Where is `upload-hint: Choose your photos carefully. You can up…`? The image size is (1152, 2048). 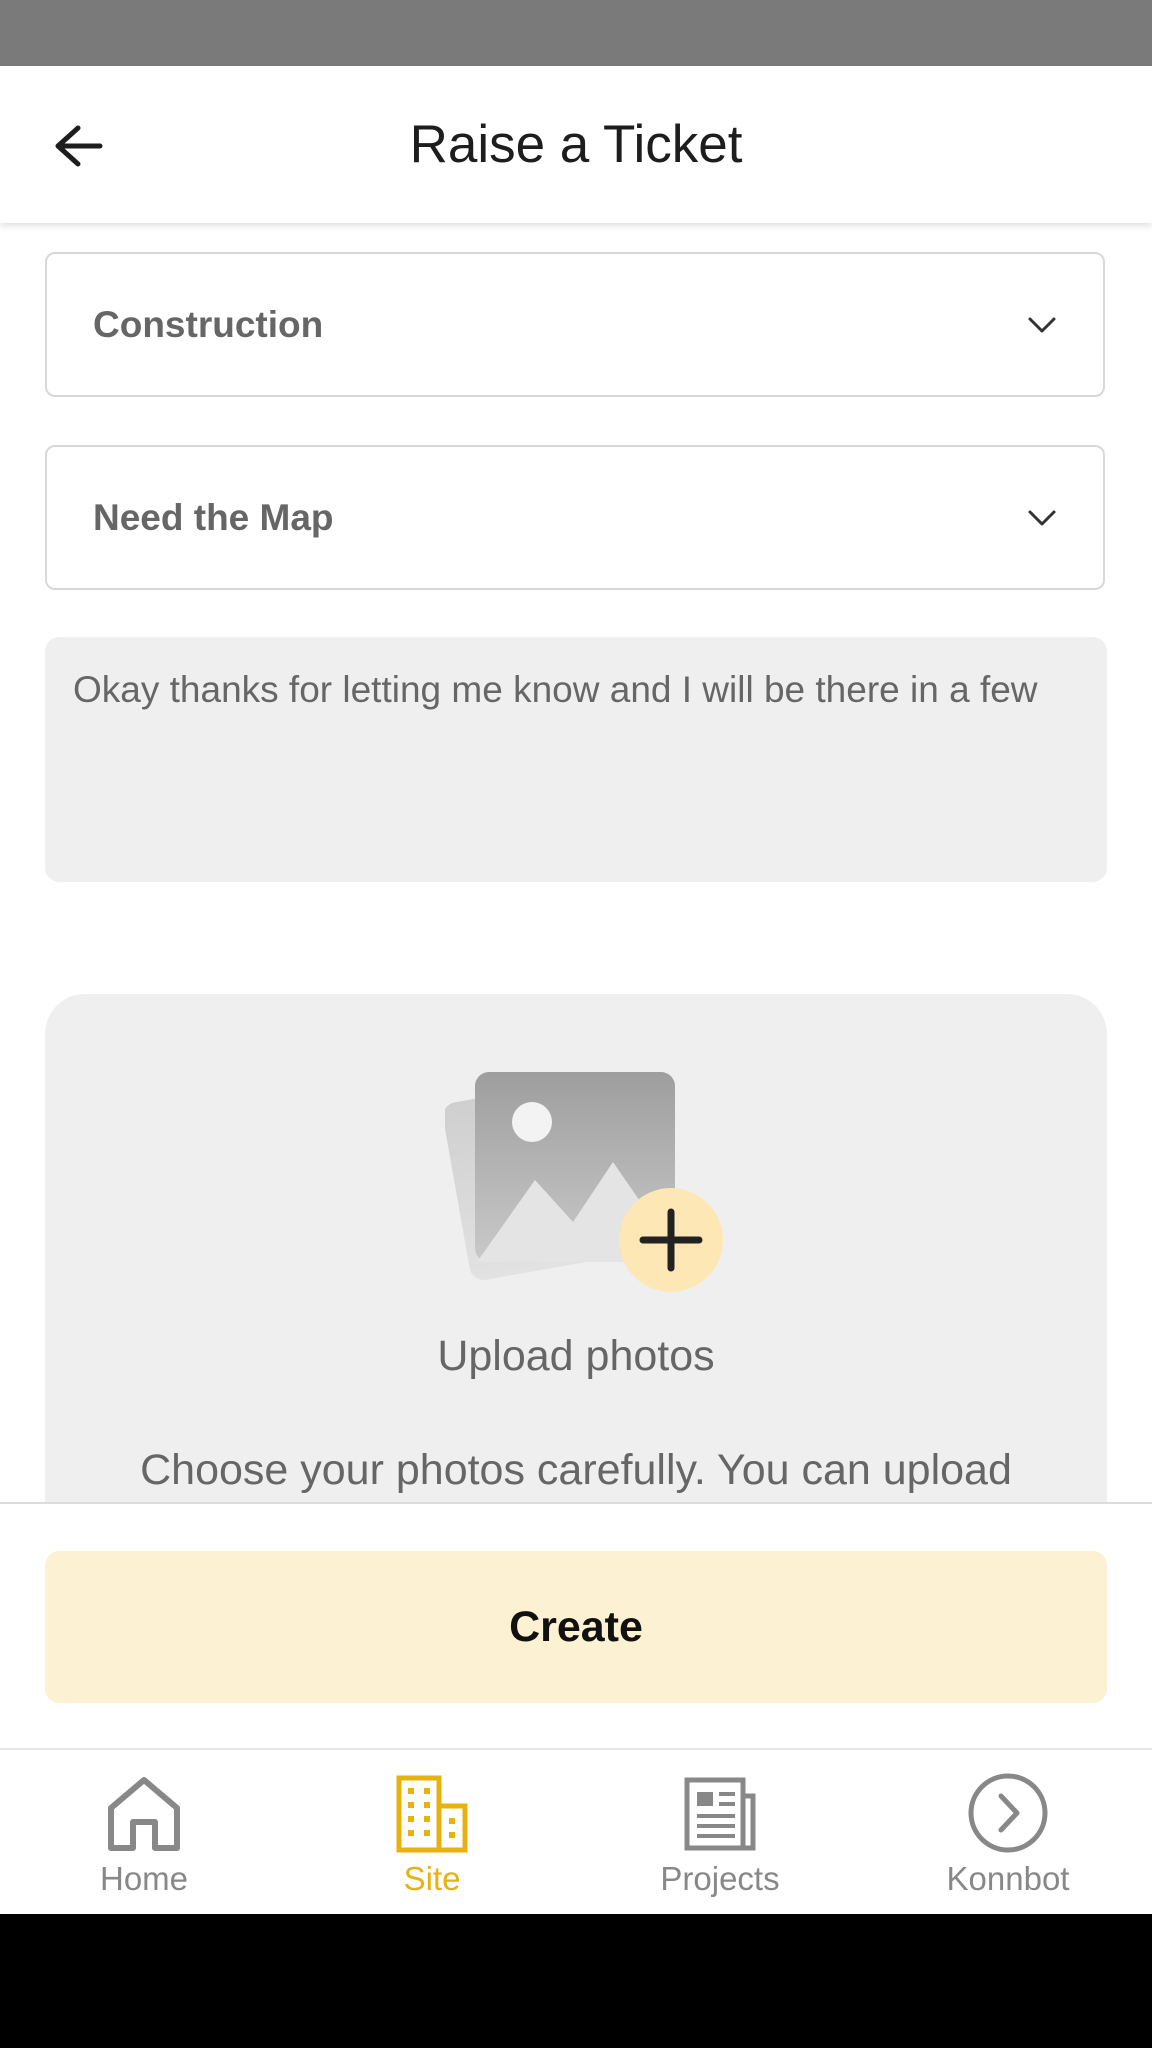
upload-hint: Choose your photos carefully. You can up… is located at coordinates (576, 1470).